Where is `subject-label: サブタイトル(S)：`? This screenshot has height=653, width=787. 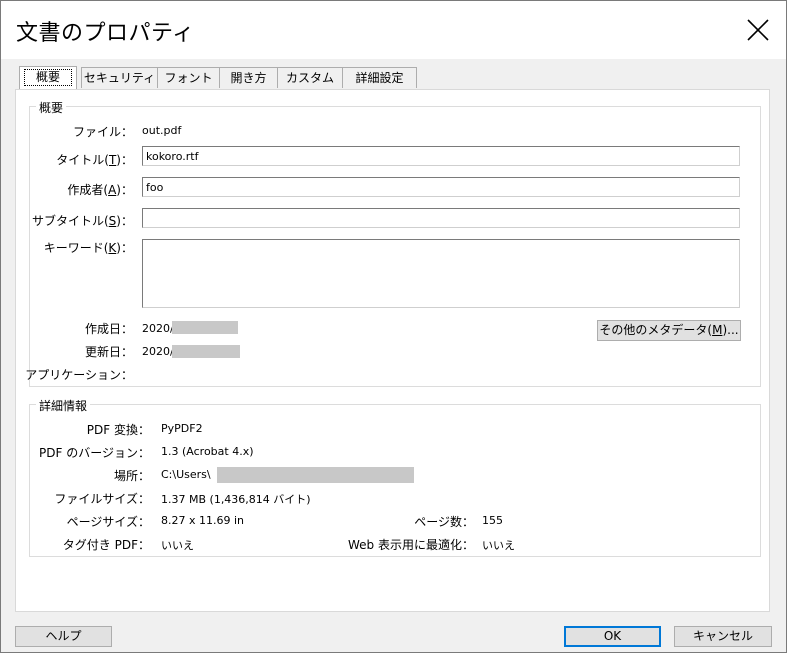
subject-label: サブタイトル(S)： is located at coordinates (82, 221).